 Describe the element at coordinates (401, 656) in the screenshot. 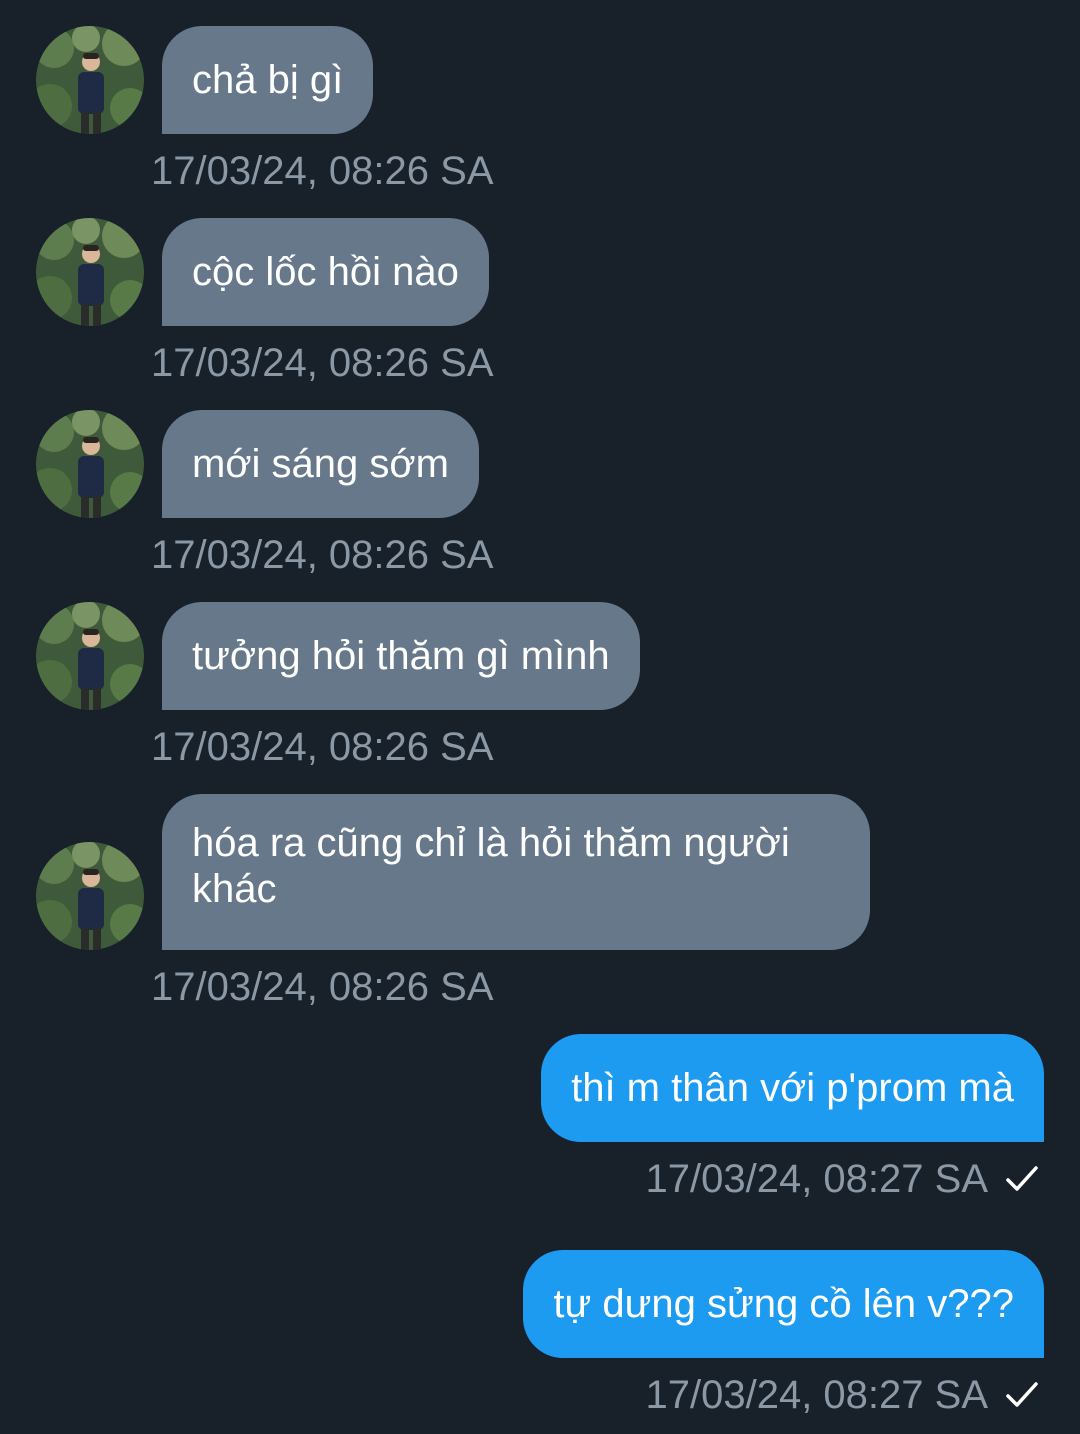

I see `message-bubble: tưởng hỏi thăm gì mình` at that location.